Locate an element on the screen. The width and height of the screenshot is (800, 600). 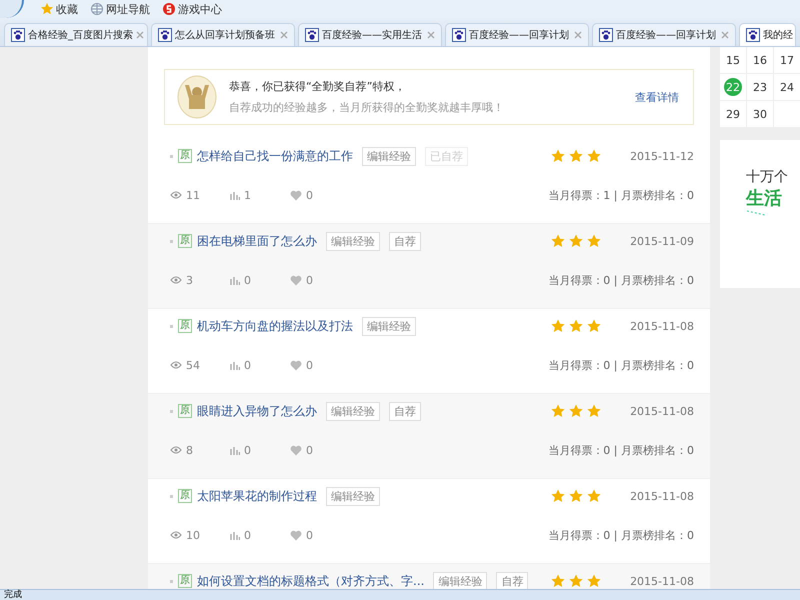
browser-tab: 怎么从回享计划预备班 is located at coordinates (223, 34).